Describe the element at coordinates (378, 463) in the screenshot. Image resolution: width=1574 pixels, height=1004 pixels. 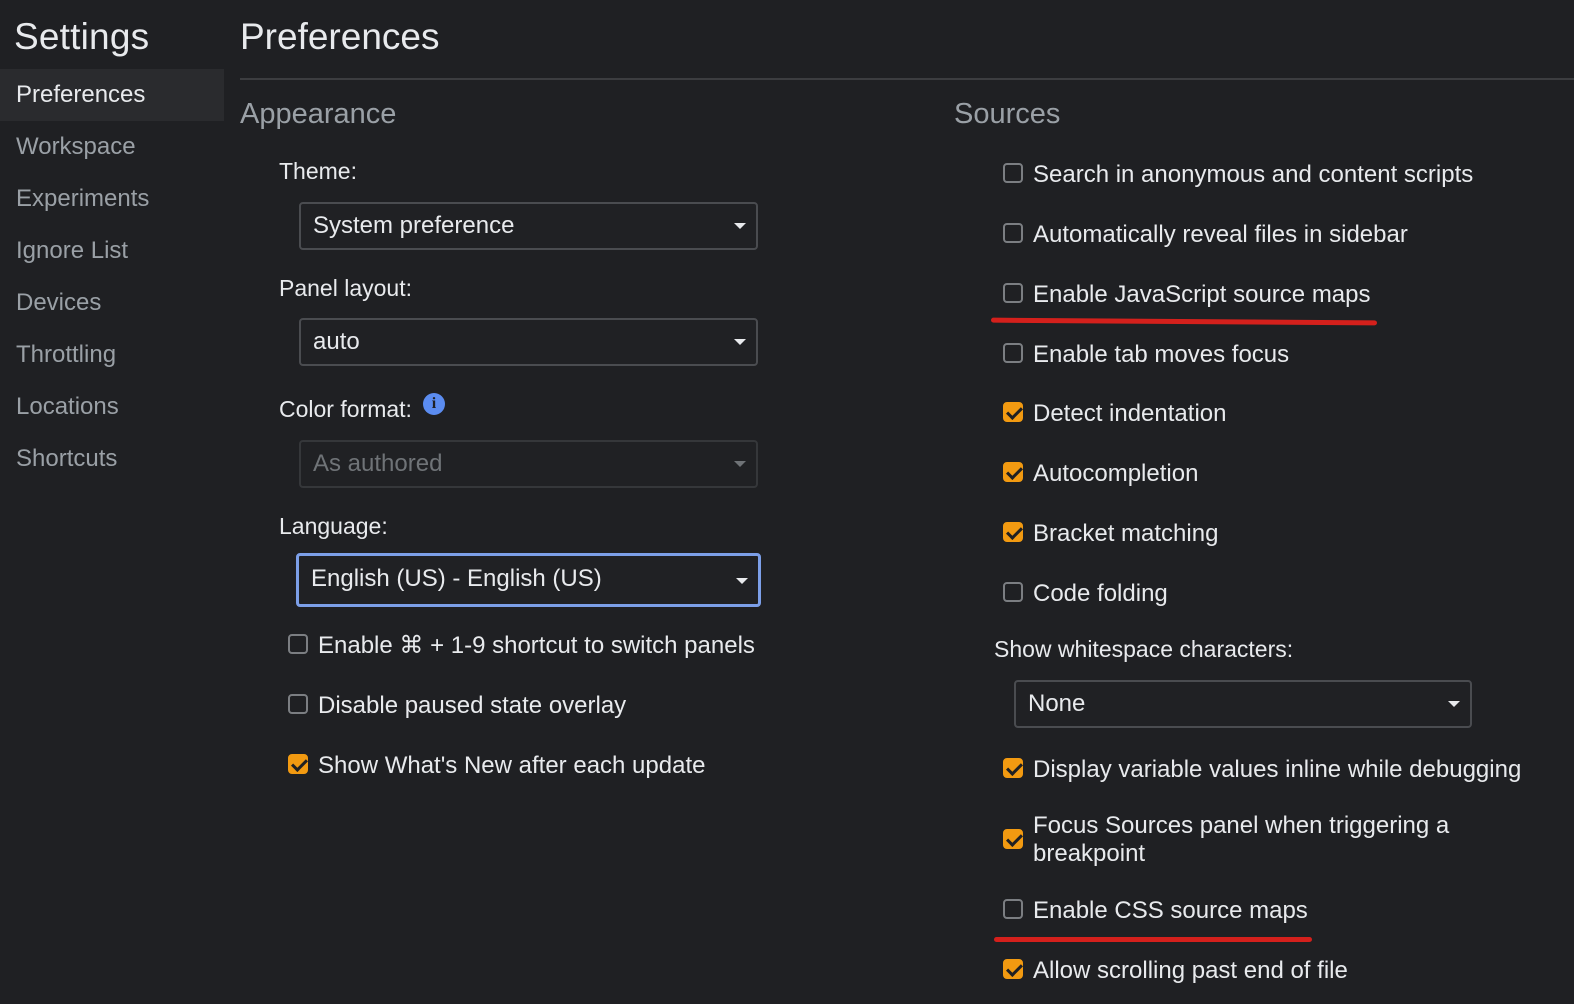
I see `color-format-select-value: As authored` at that location.